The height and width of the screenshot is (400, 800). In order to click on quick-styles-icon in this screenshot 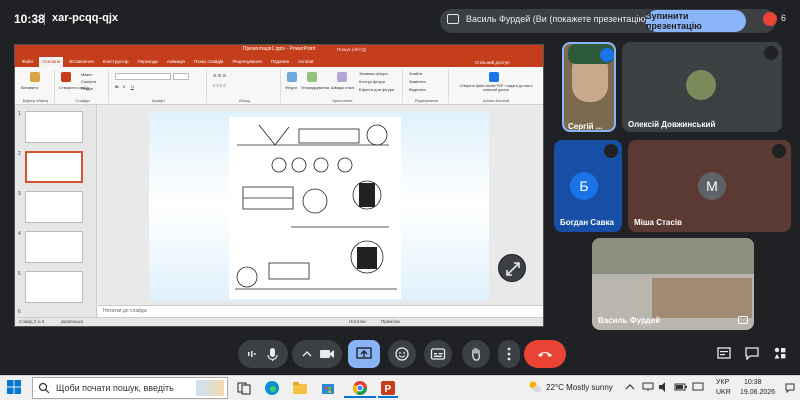, I will do `click(342, 77)`.